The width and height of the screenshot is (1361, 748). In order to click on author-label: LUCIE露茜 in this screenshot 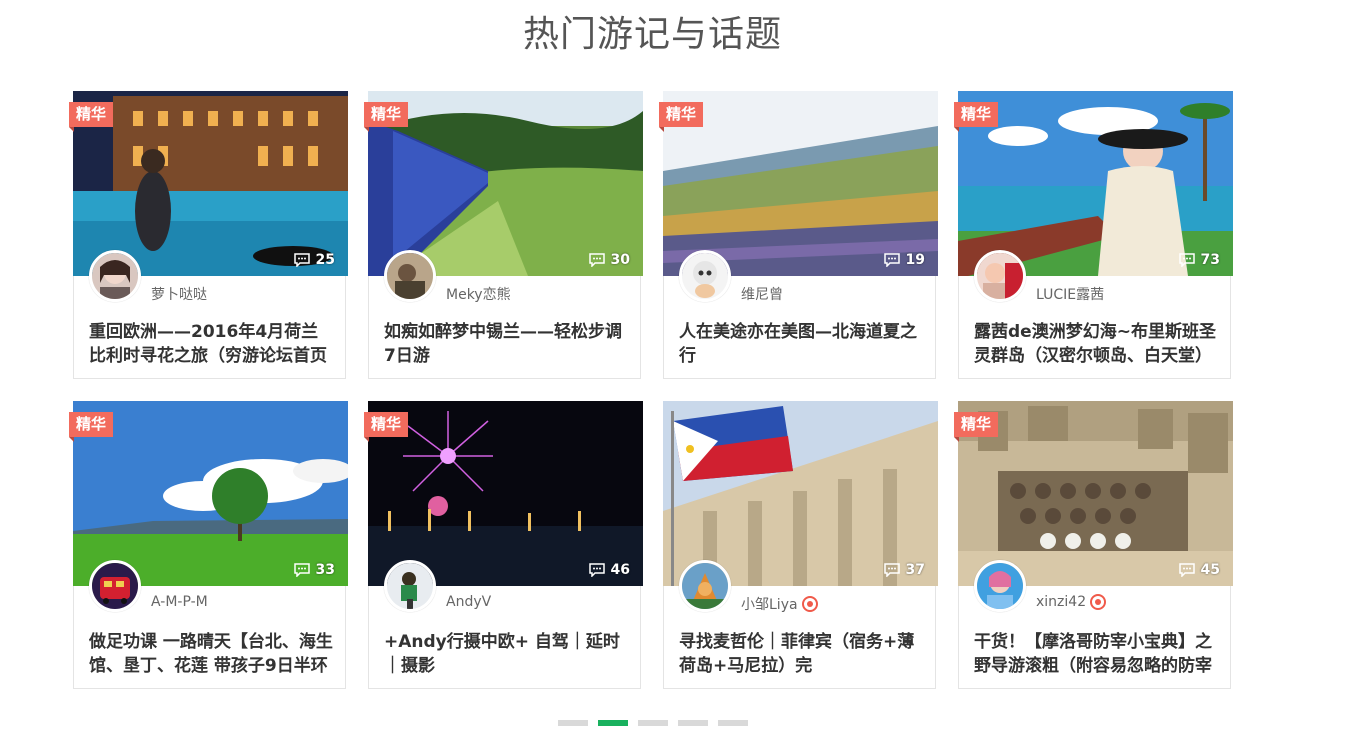, I will do `click(1070, 295)`.